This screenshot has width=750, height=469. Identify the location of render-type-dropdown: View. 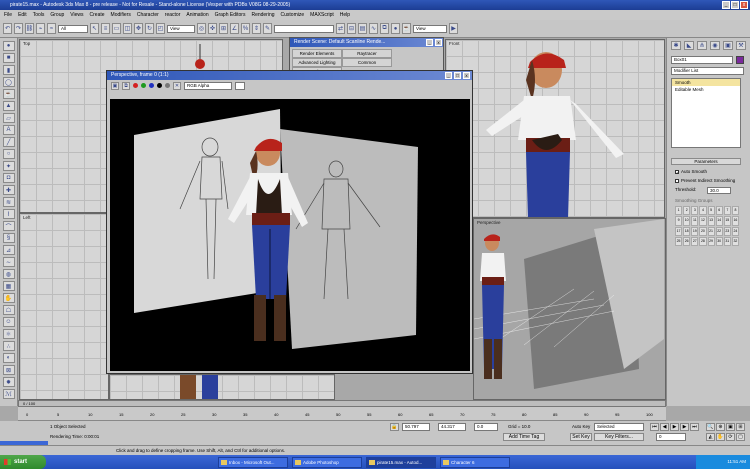
(430, 28).